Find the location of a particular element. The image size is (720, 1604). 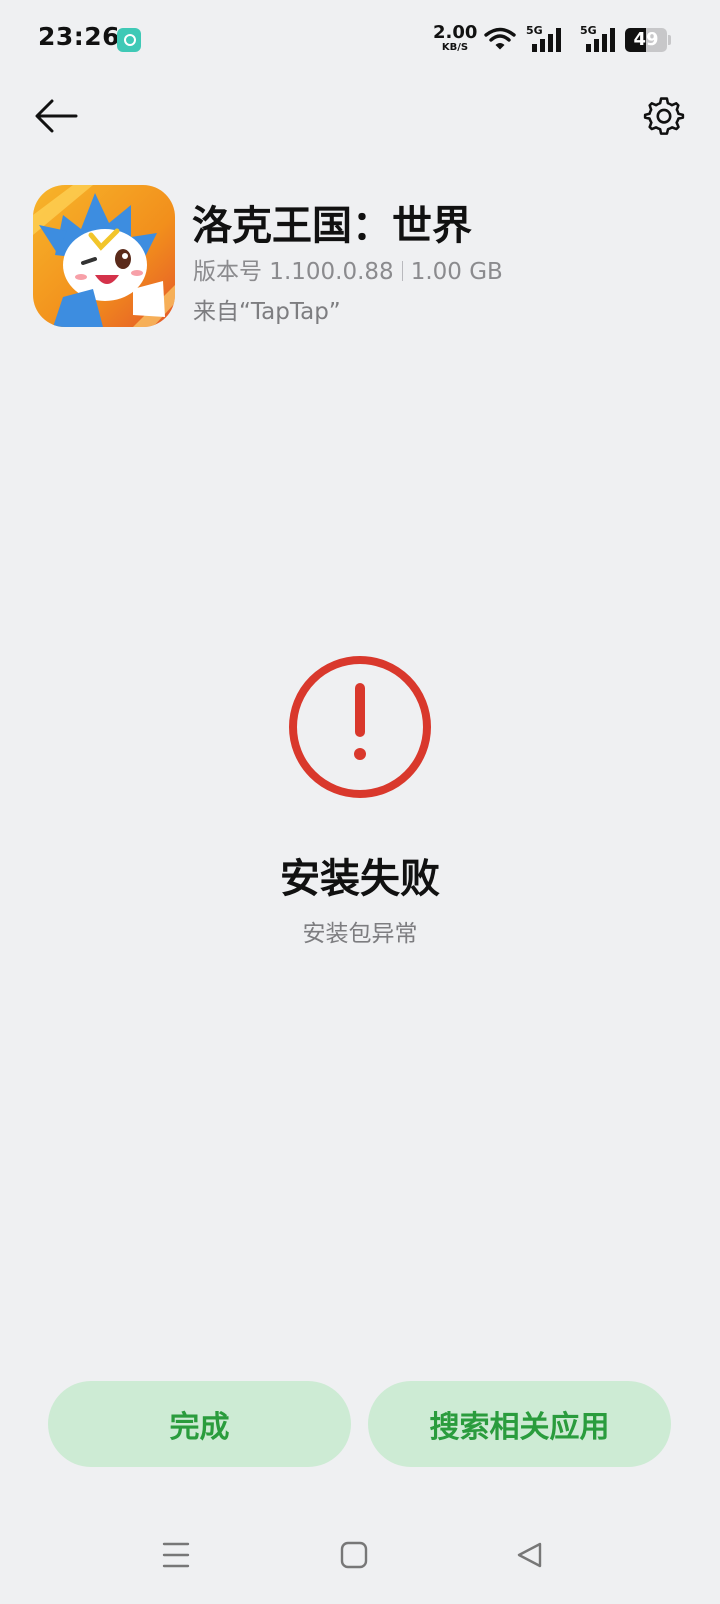

result-subtitle: 安装包异常 is located at coordinates (360, 934).